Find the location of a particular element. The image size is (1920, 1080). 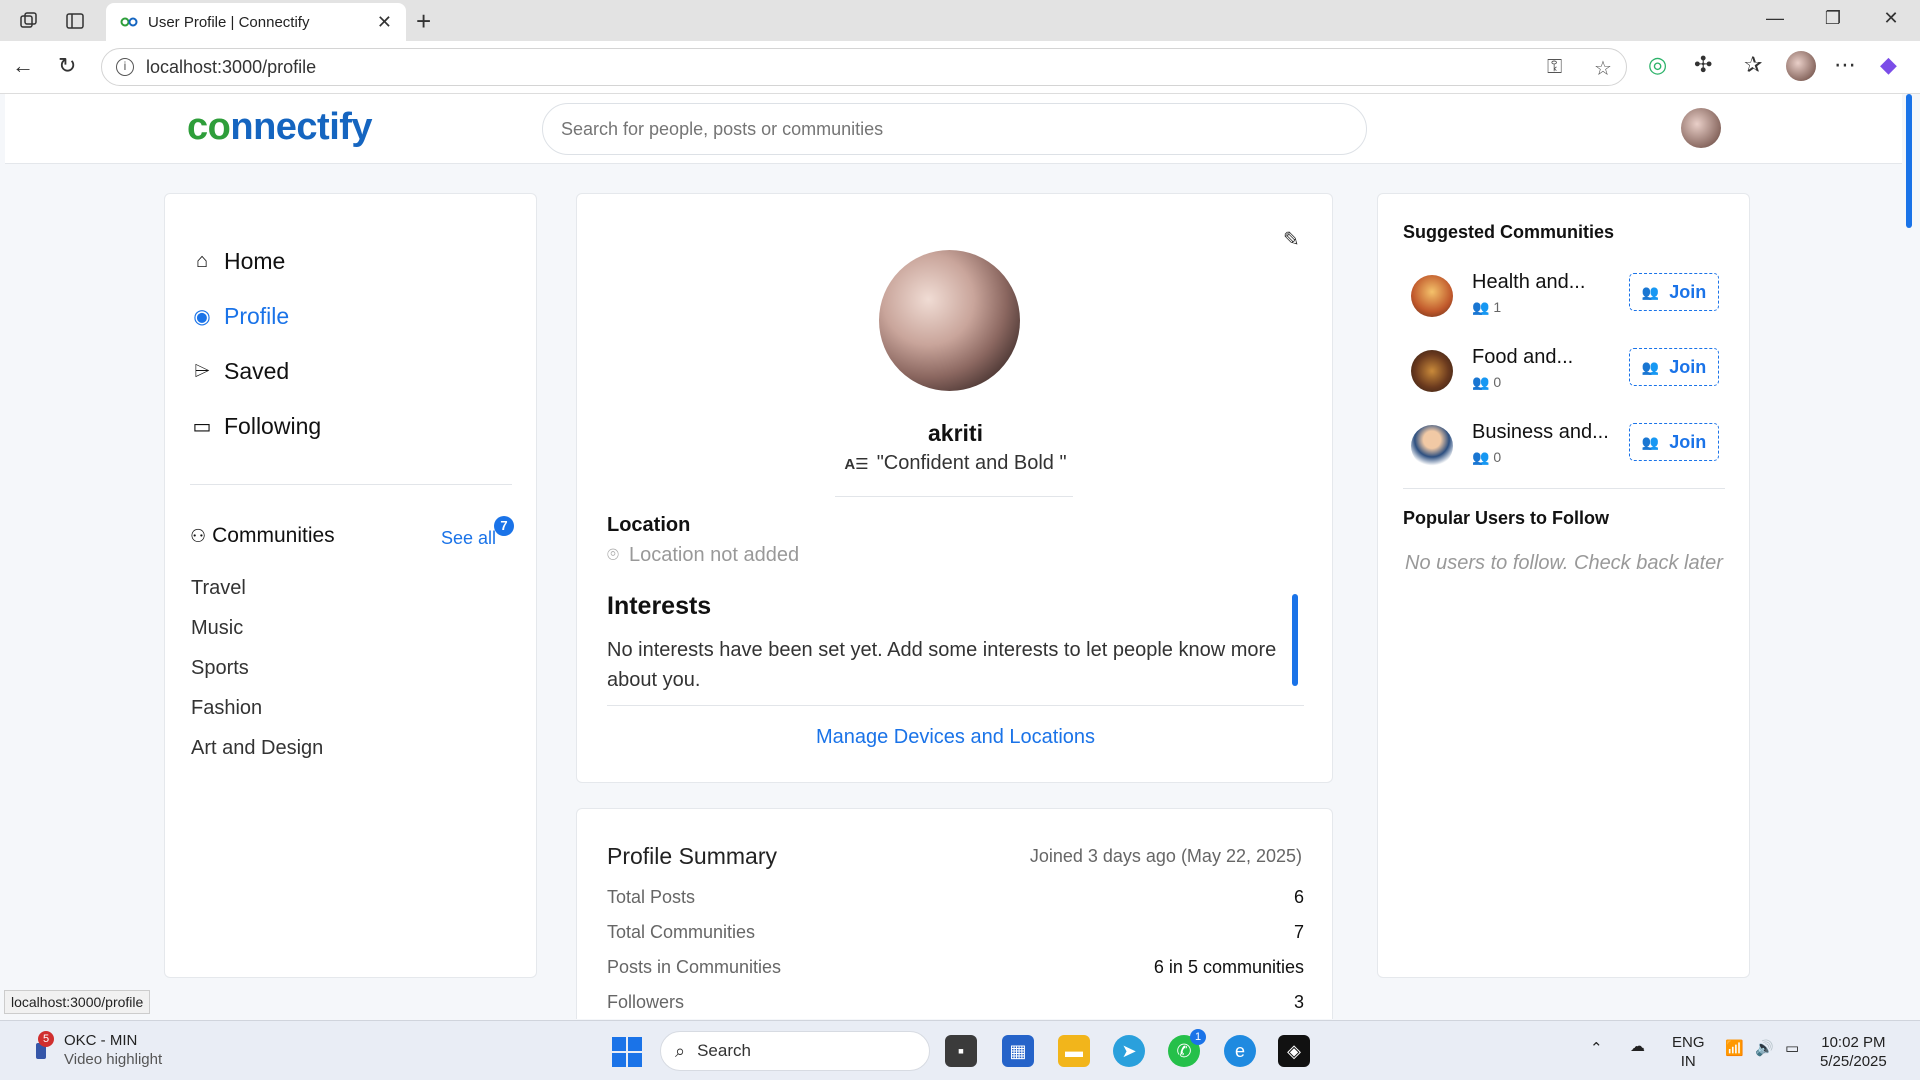

wifi-icon: 📶 is located at coordinates (1734, 1048).